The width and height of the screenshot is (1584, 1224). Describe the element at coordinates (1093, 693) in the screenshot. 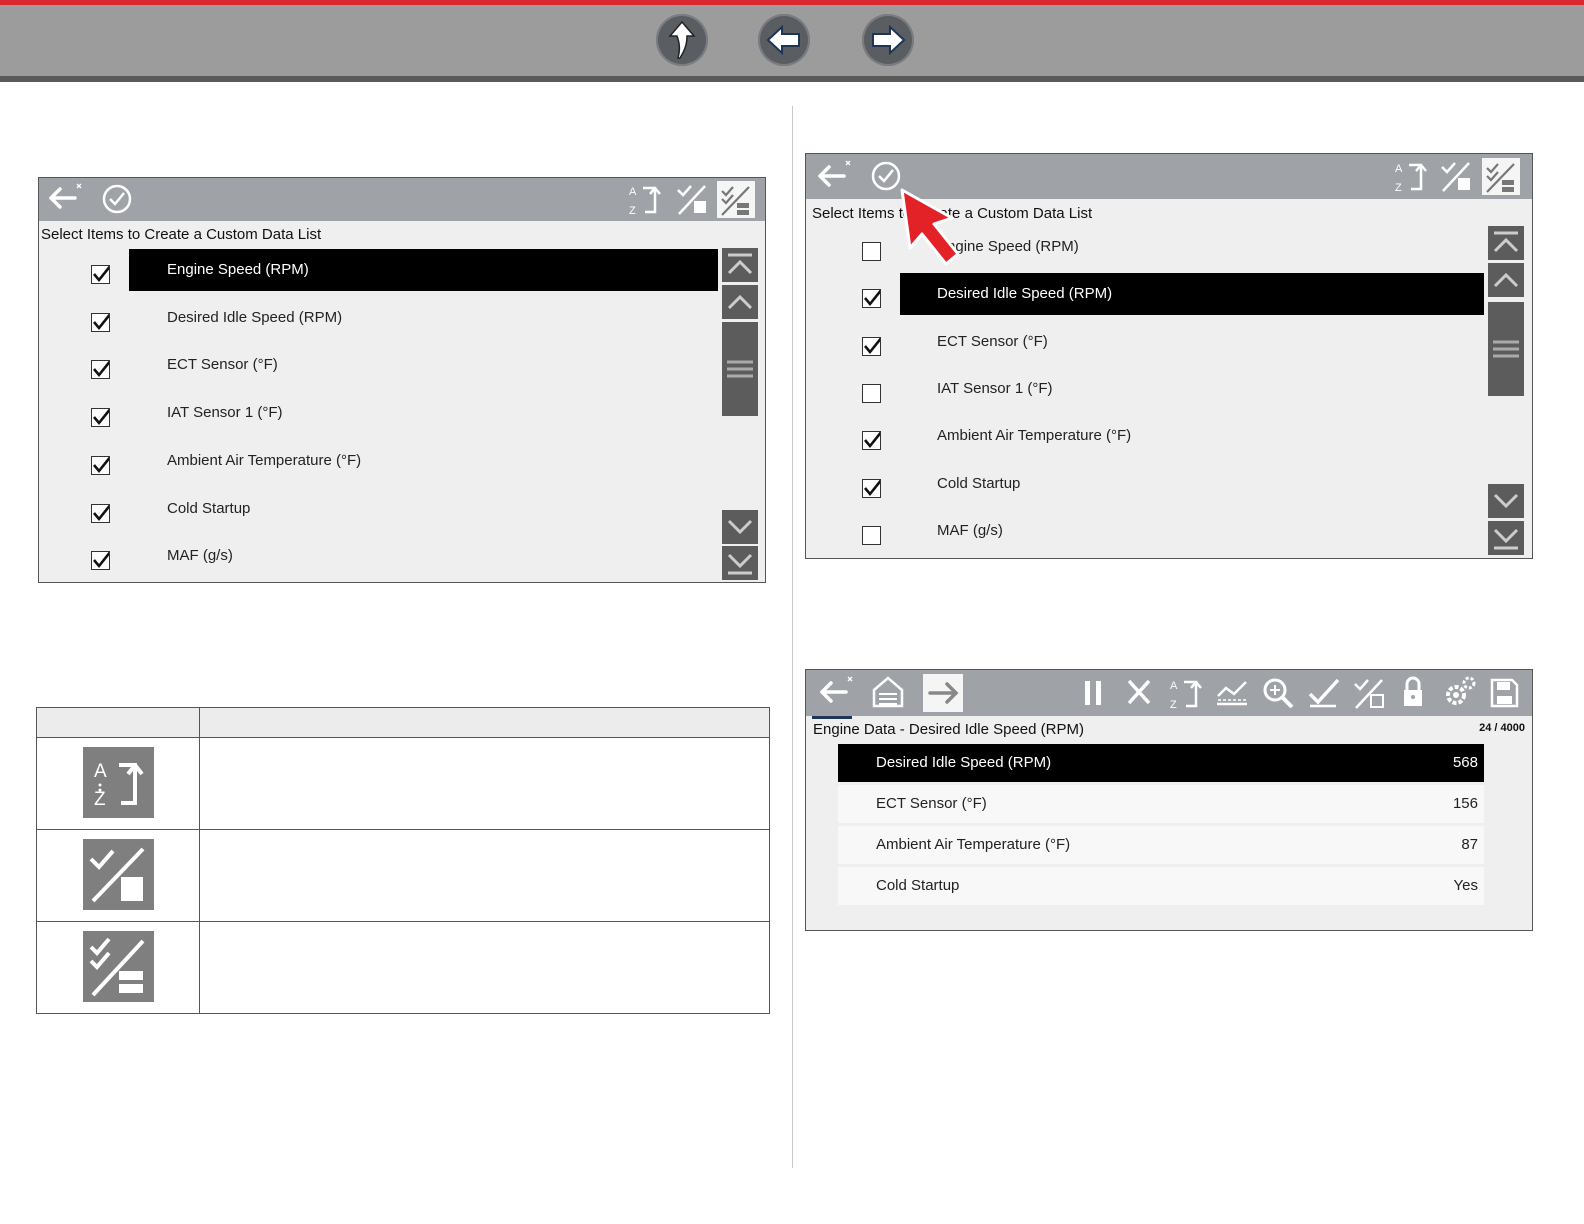

I see `pause-icon` at that location.